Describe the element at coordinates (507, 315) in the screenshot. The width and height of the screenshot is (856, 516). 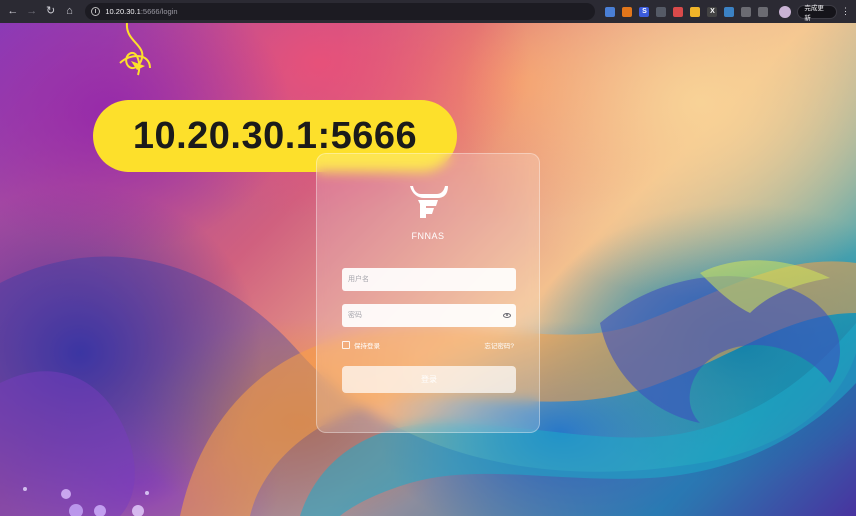
I see `show-password-icon` at that location.